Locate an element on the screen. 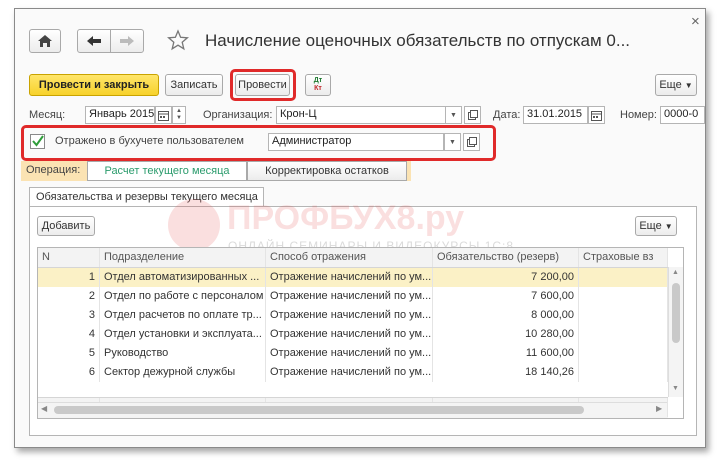 Image resolution: width=719 pixels, height=463 pixels. row-n: 3 is located at coordinates (69, 315).